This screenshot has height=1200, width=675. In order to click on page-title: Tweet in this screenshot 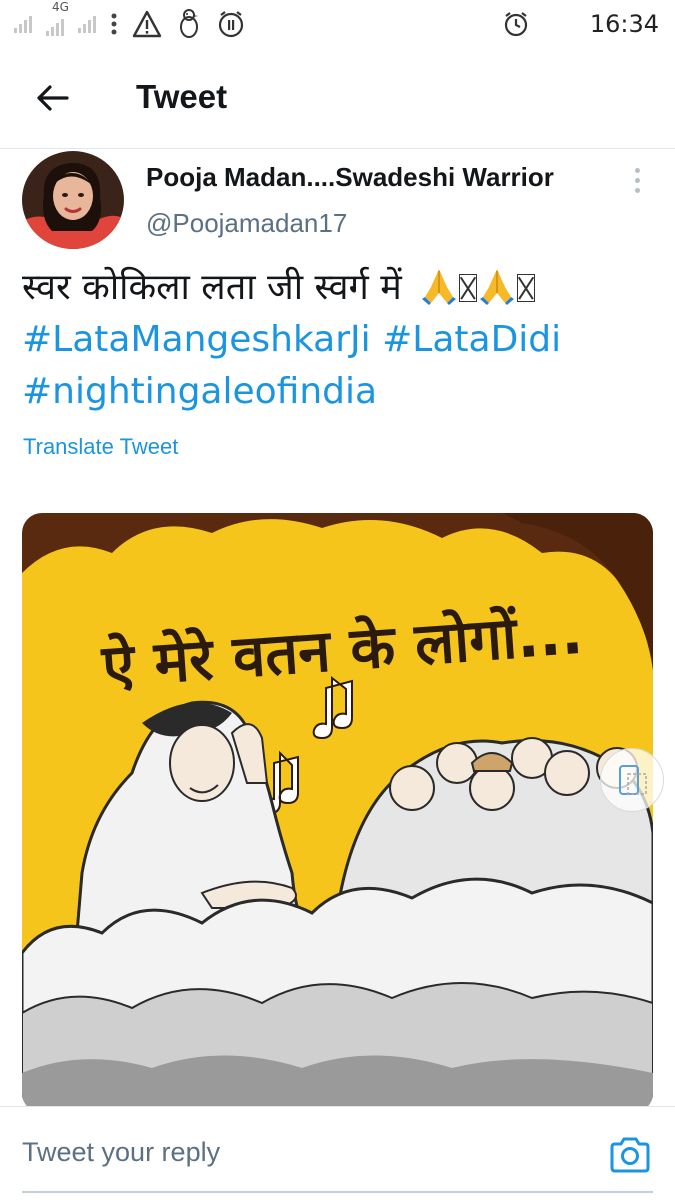, I will do `click(182, 96)`.